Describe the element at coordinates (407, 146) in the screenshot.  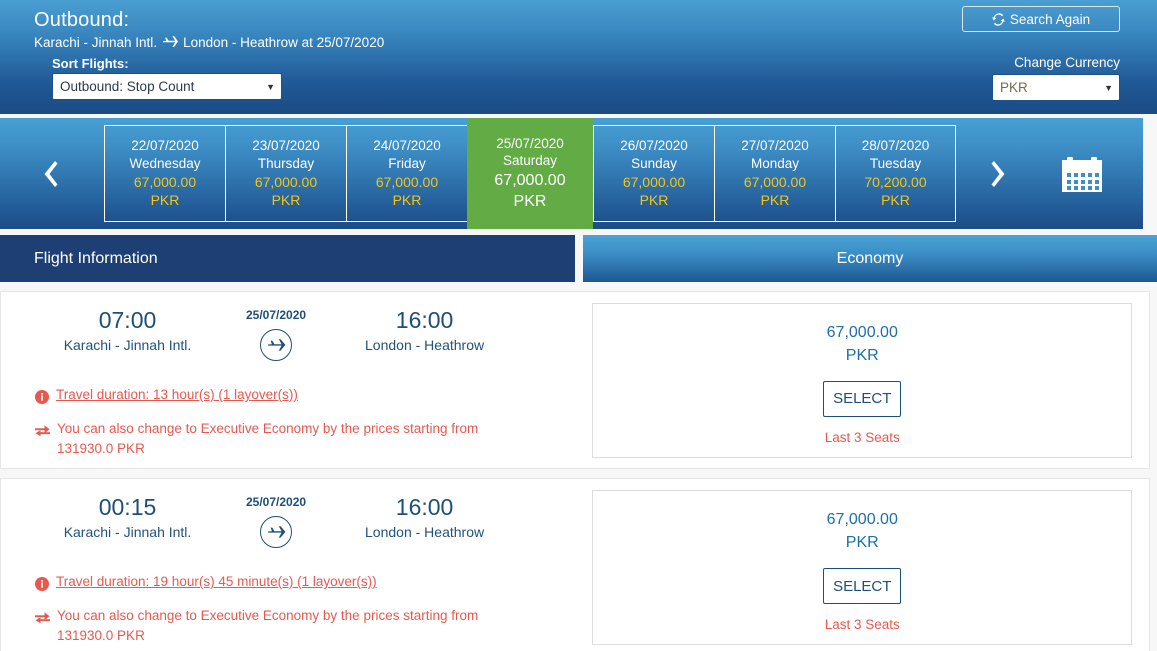
I see `date-card-date: 24/07/2020` at that location.